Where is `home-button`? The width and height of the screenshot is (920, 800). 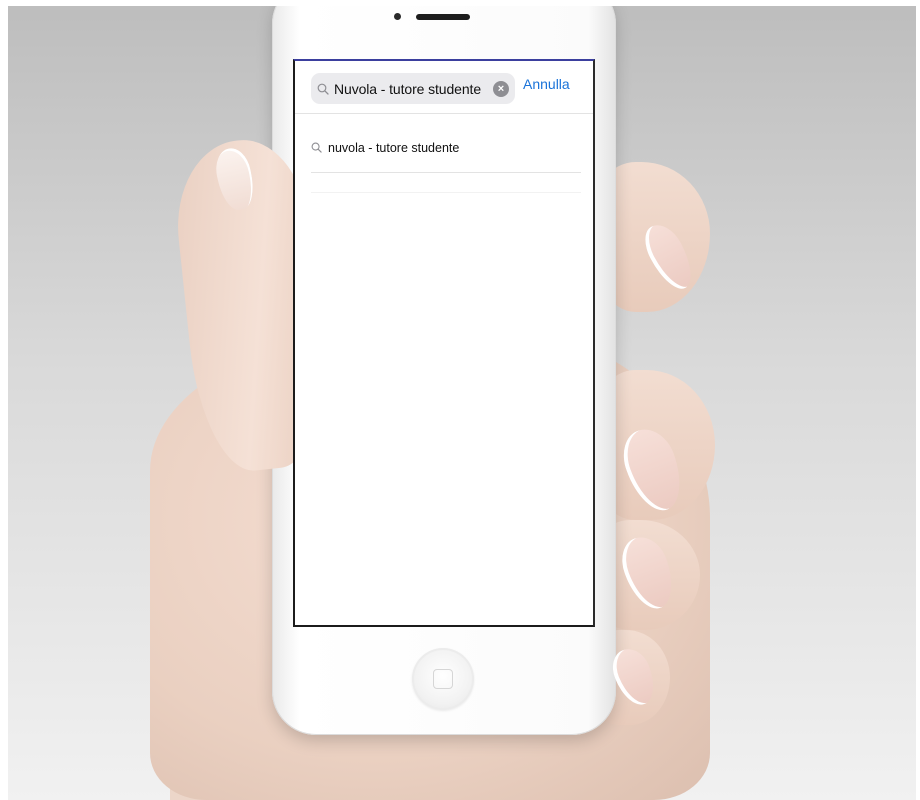
home-button is located at coordinates (443, 679).